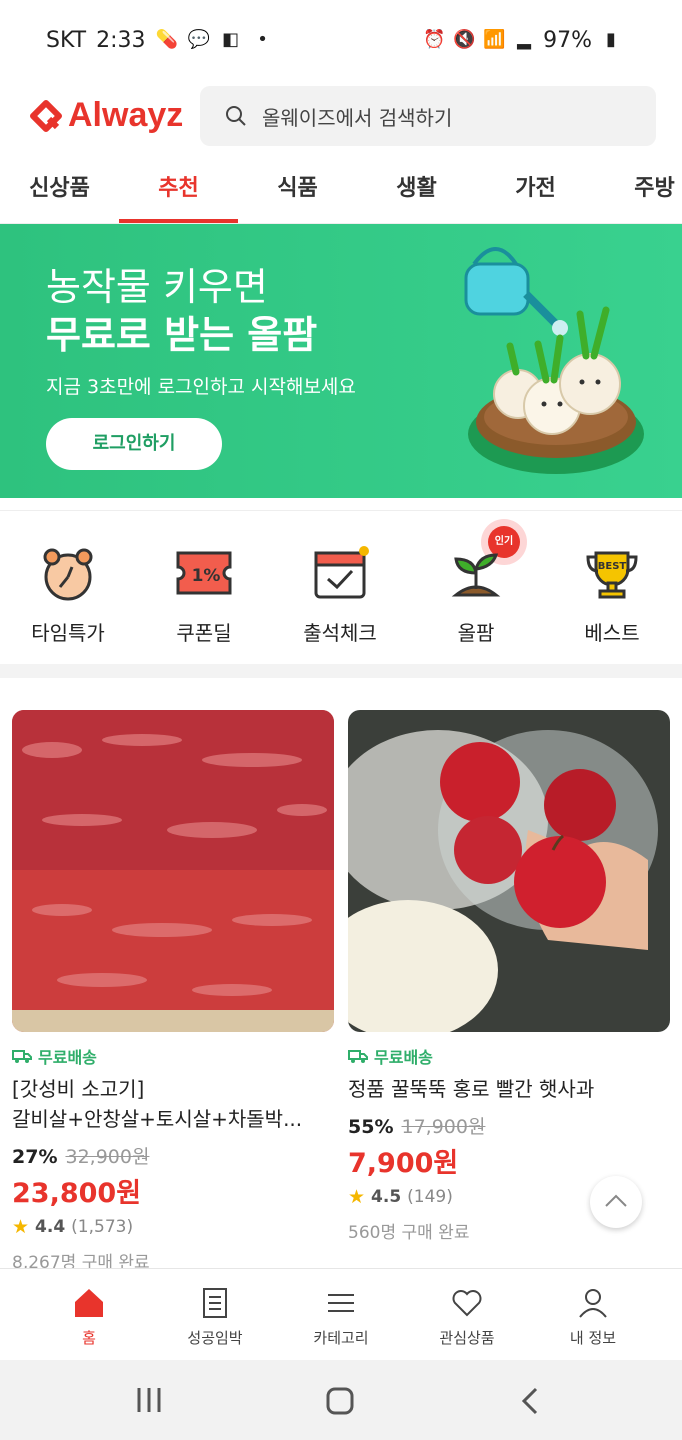 The width and height of the screenshot is (682, 1440). I want to click on banner-subtitle: 지금 3초만에 로그인하고 시작해보세요, so click(201, 387).